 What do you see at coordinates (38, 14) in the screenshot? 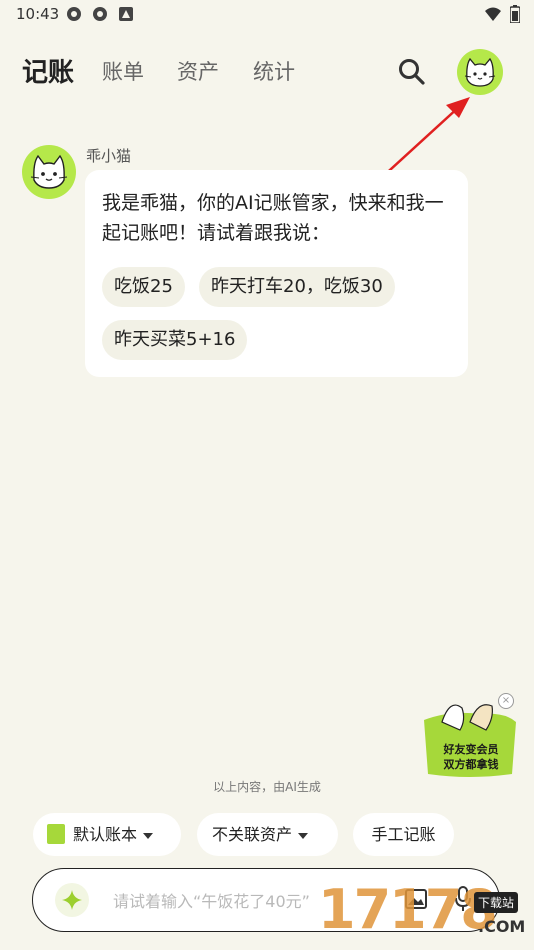
I see `status-time: 10:43` at bounding box center [38, 14].